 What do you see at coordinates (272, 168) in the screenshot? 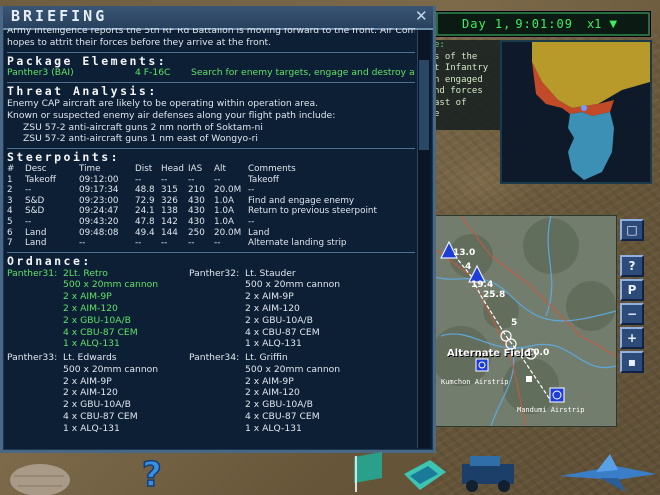
I see `column-header: Comments` at bounding box center [272, 168].